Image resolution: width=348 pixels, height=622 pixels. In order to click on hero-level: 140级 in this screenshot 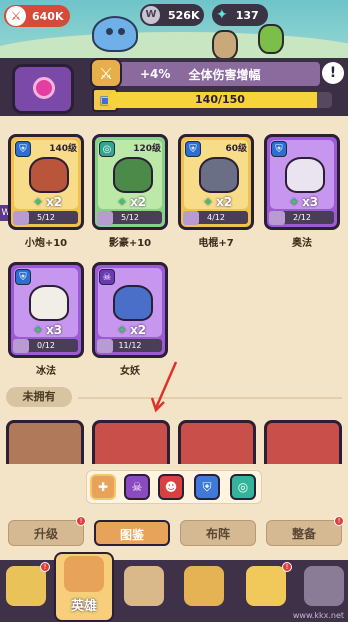, I will do `click(63, 149)`.